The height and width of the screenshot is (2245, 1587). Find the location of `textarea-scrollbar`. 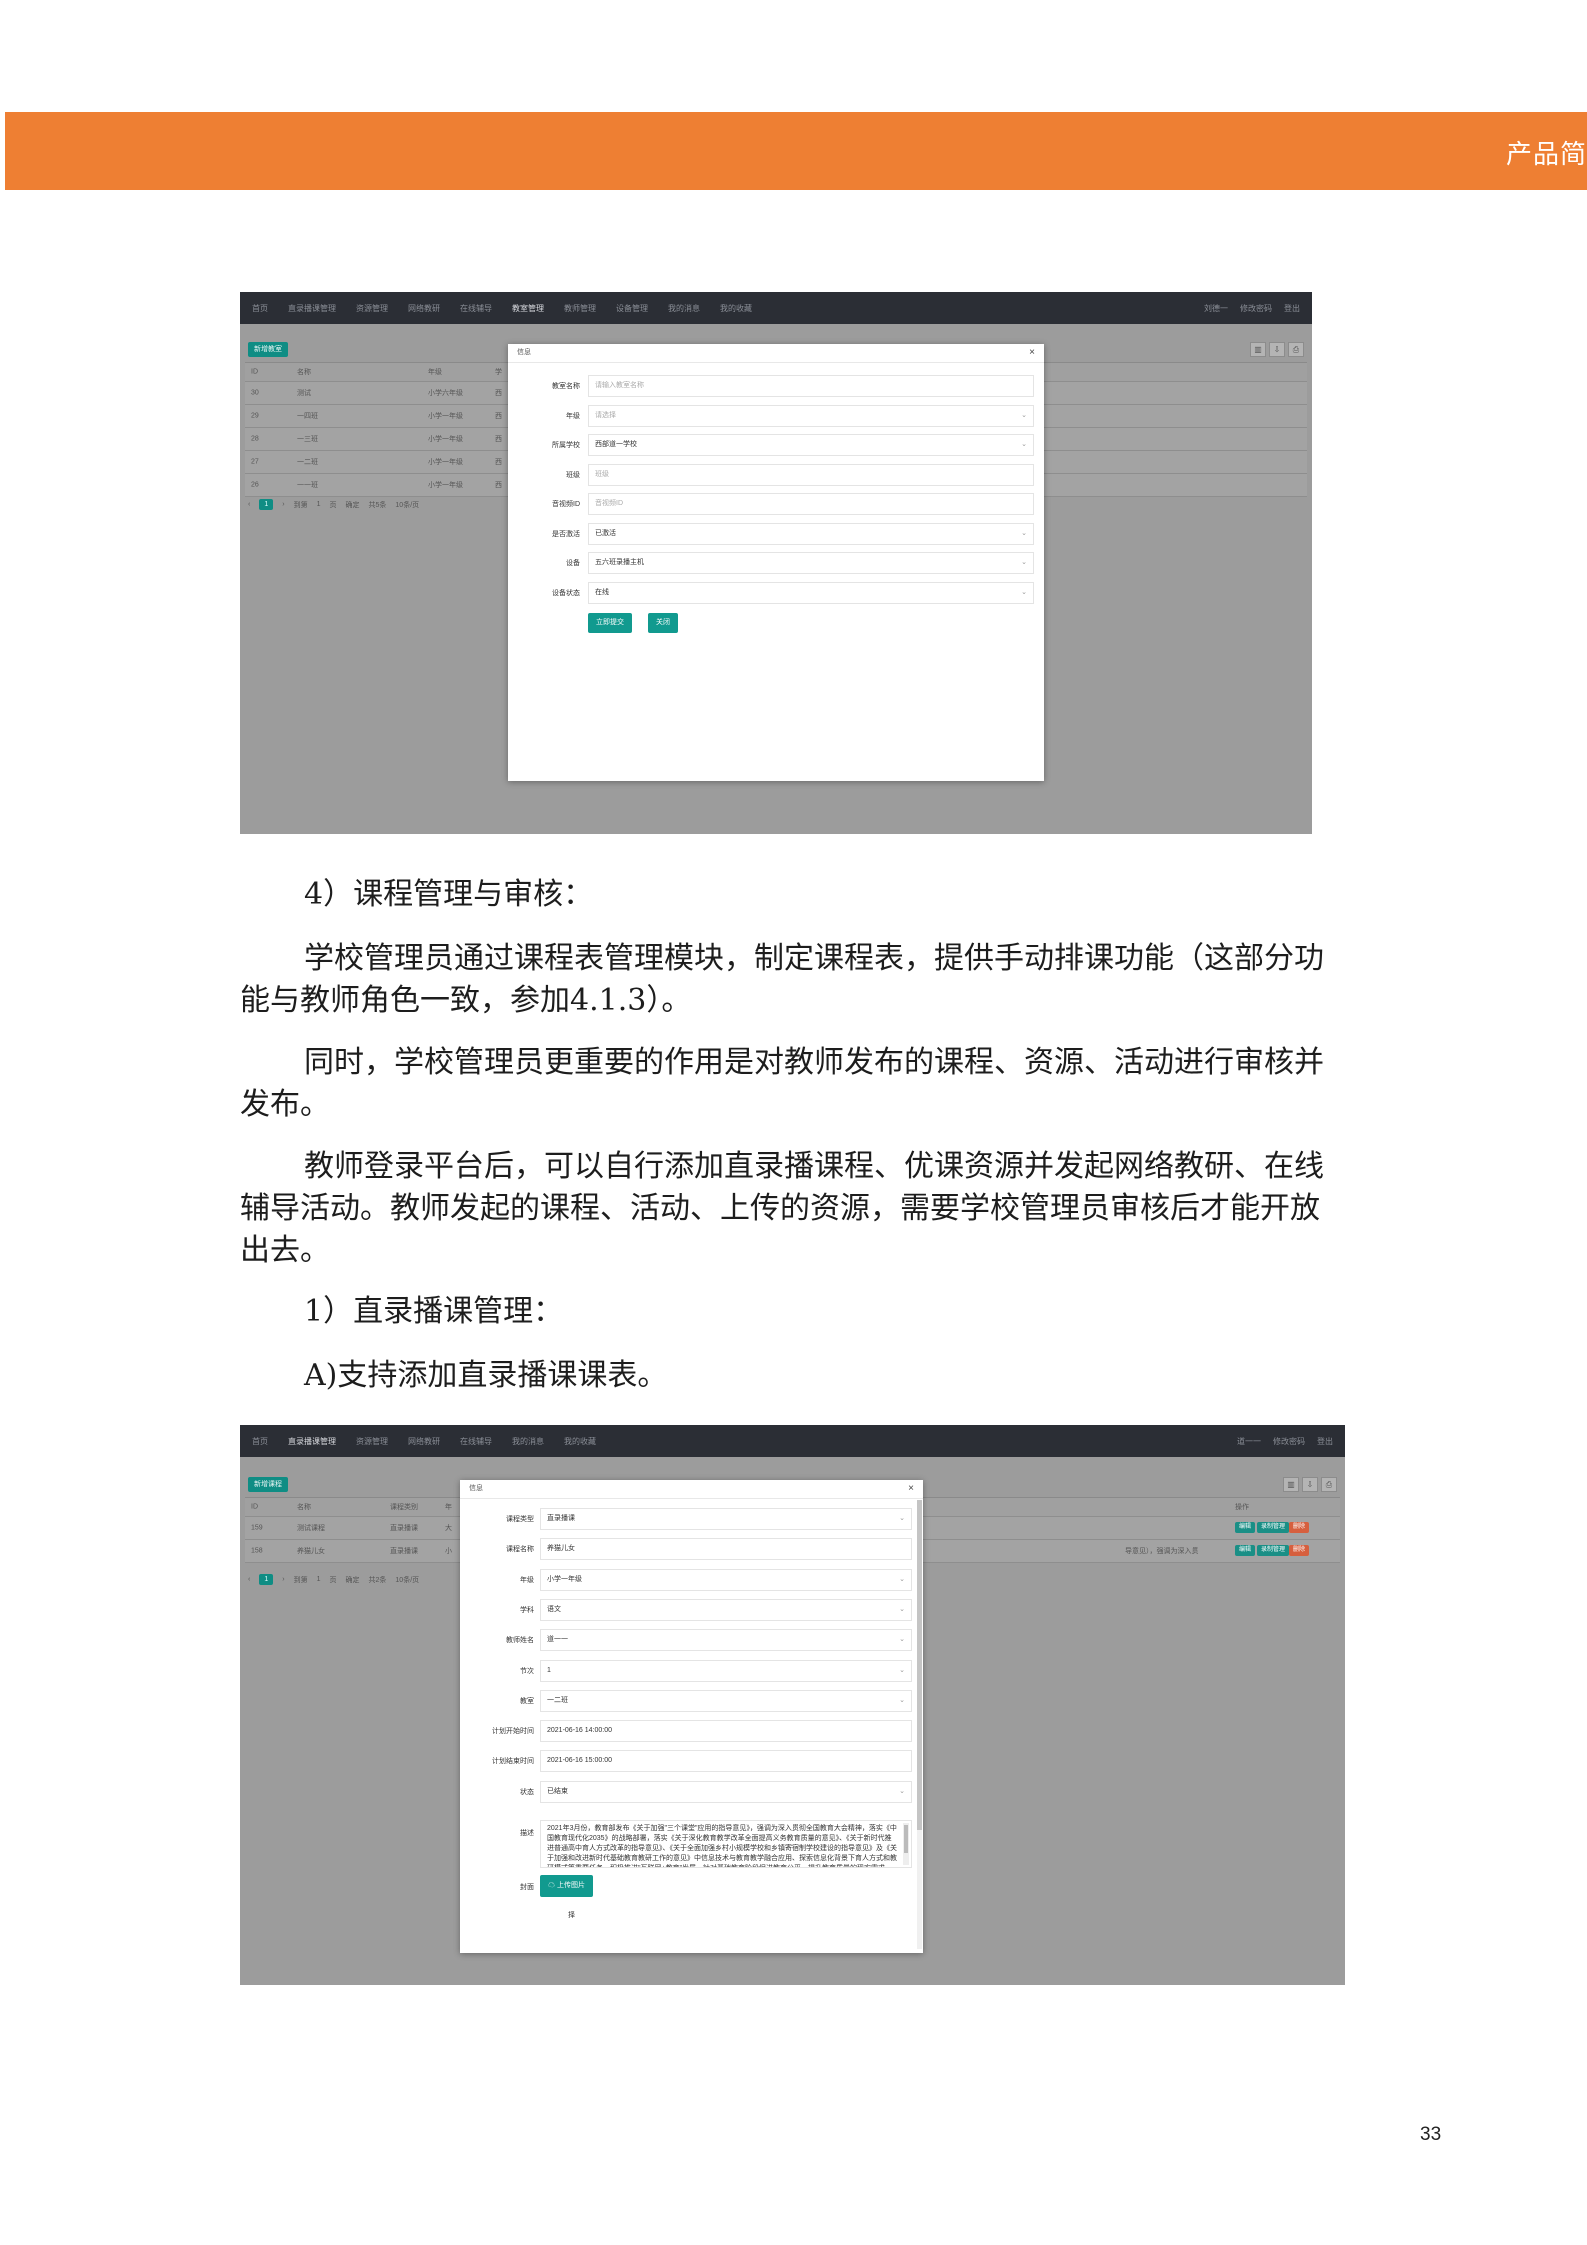

textarea-scrollbar is located at coordinates (906, 1844).